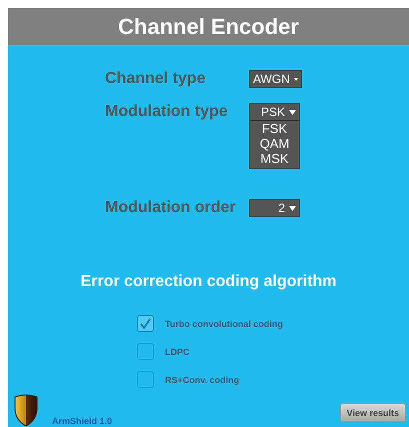 The height and width of the screenshot is (427, 409). Describe the element at coordinates (26, 409) in the screenshot. I see `shield-icon` at that location.